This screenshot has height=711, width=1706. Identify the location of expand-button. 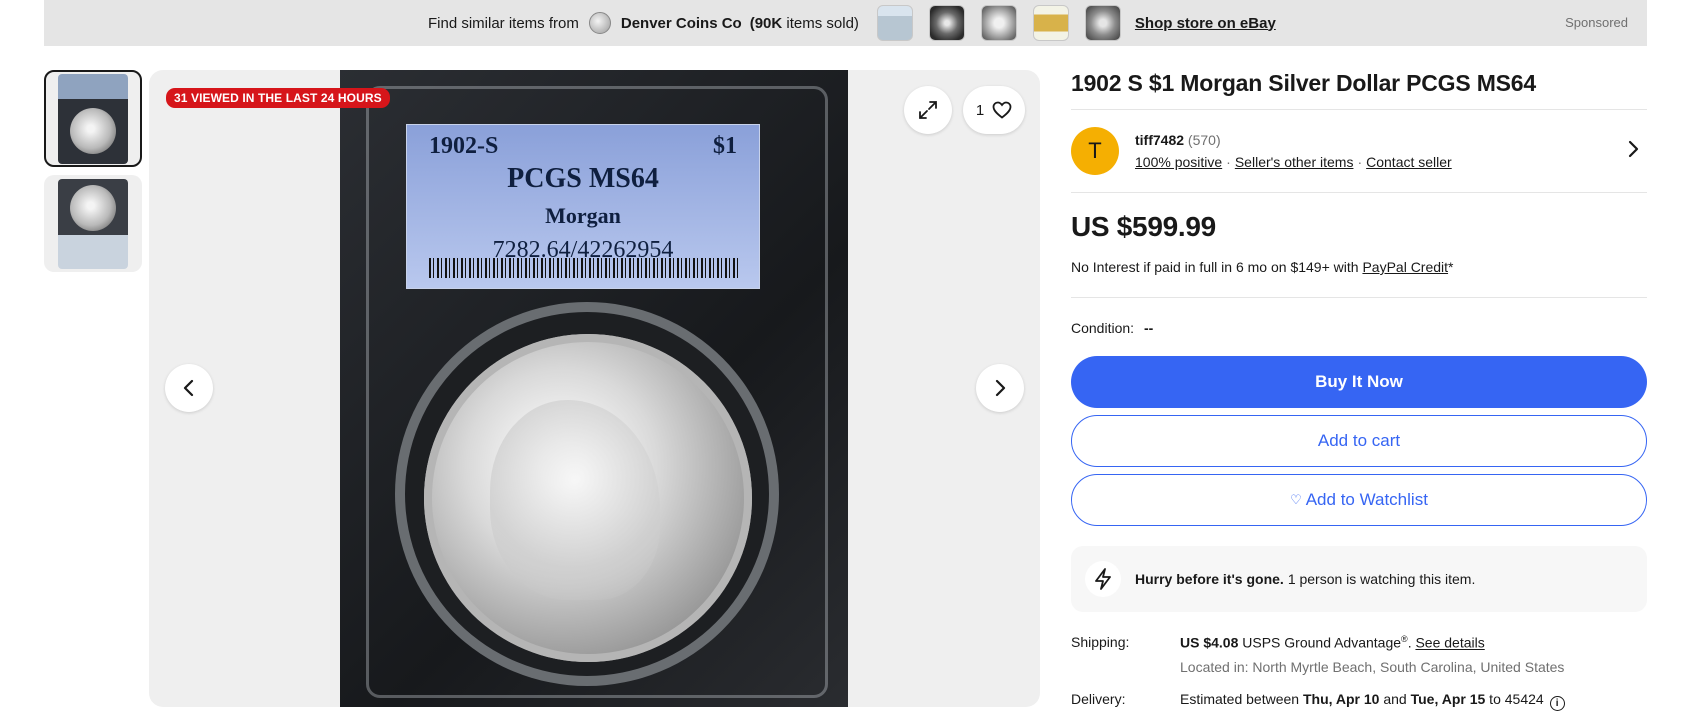
(928, 110).